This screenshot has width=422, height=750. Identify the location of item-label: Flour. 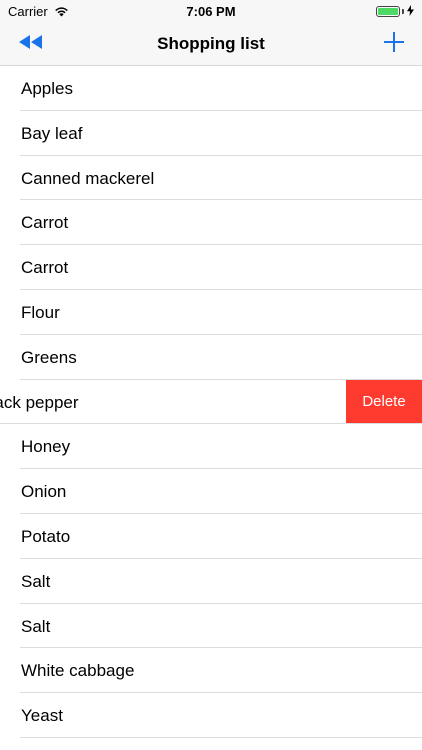
(40, 312).